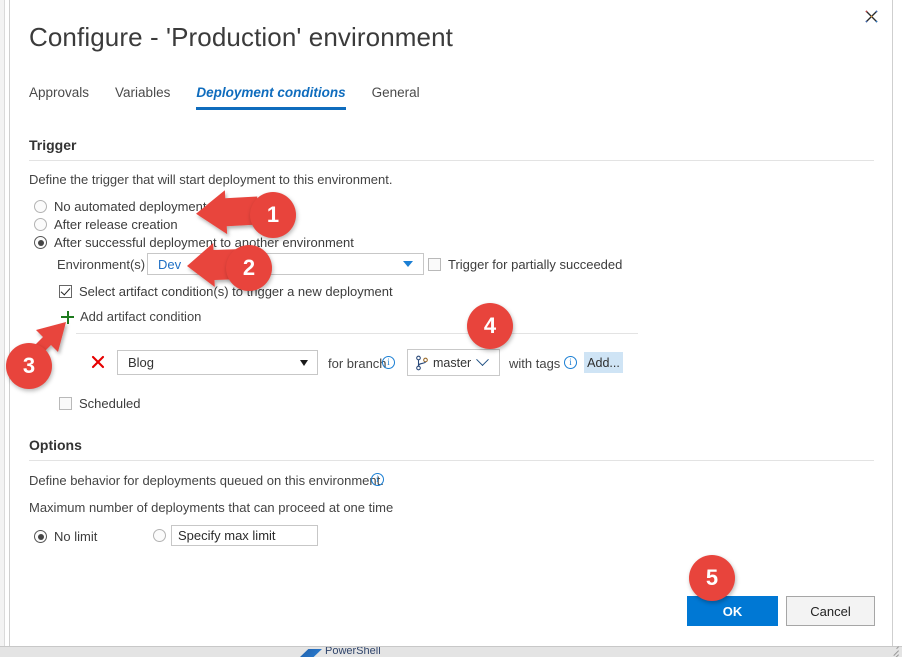 The image size is (902, 657). I want to click on branch-value: master, so click(452, 362).